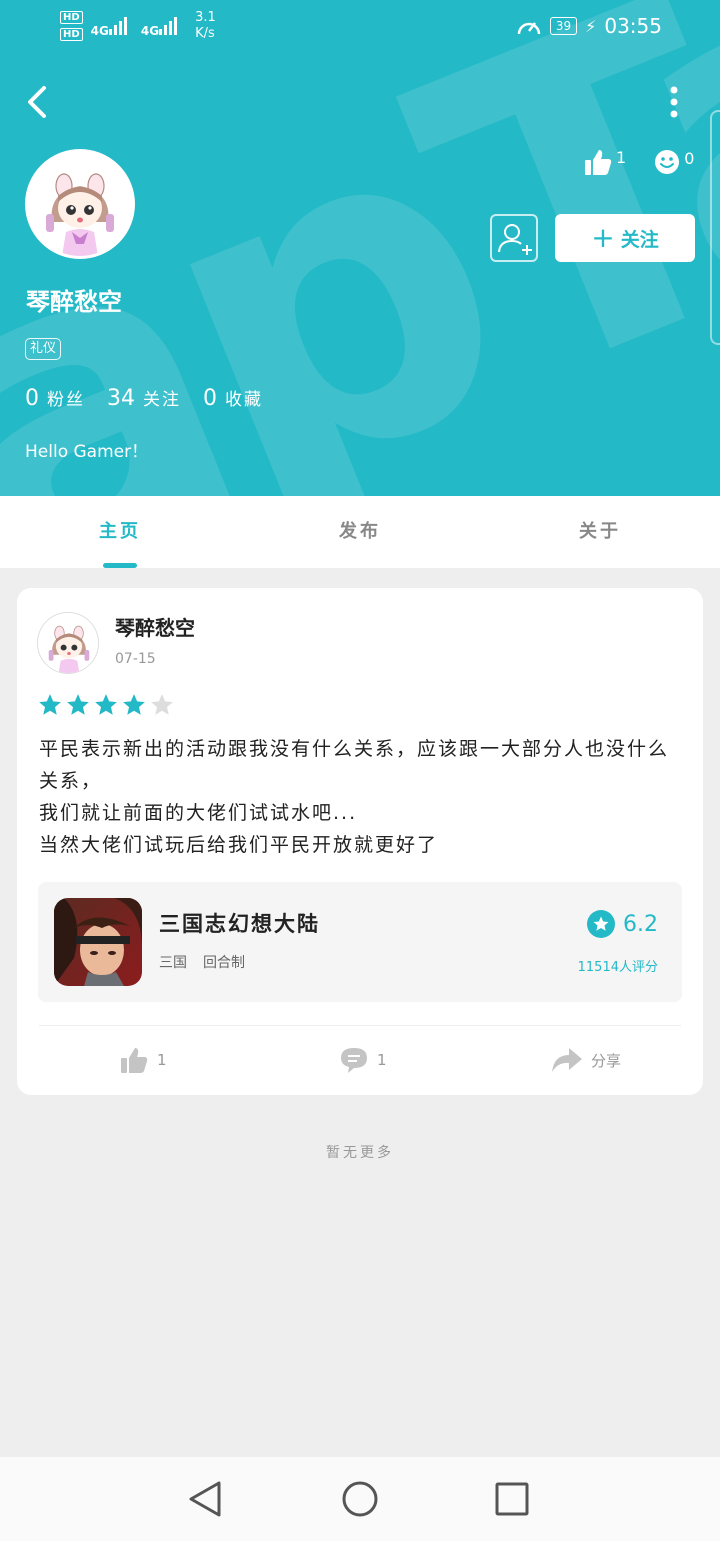 Image resolution: width=720 pixels, height=1541 pixels. What do you see at coordinates (71, 34) in the screenshot?
I see `hd-indicator-2: HD` at bounding box center [71, 34].